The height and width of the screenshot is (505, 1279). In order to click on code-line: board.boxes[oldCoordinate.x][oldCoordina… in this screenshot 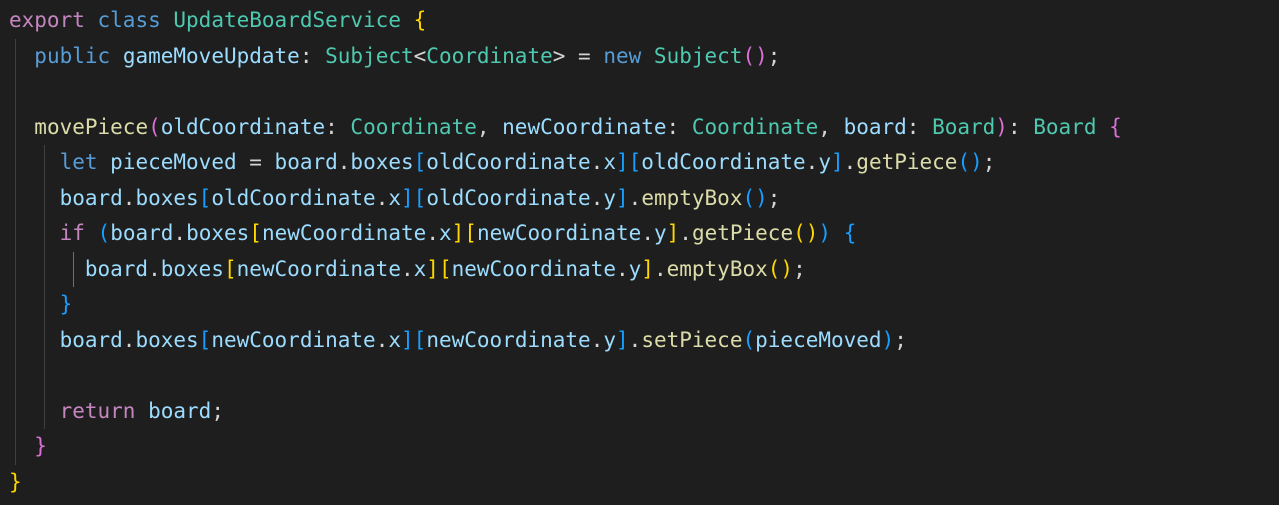, I will do `click(639, 198)`.